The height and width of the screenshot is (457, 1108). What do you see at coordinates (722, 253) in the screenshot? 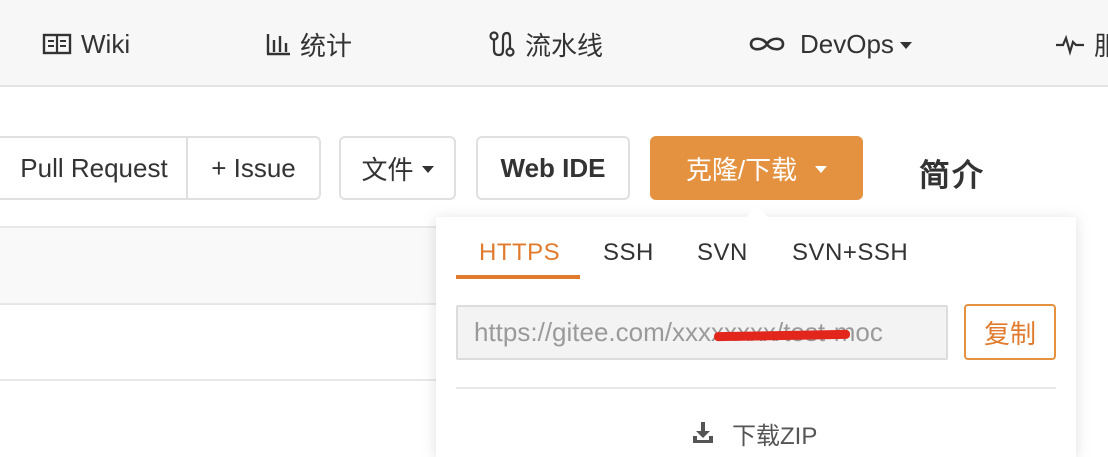
I see `tab-svn: SVN` at bounding box center [722, 253].